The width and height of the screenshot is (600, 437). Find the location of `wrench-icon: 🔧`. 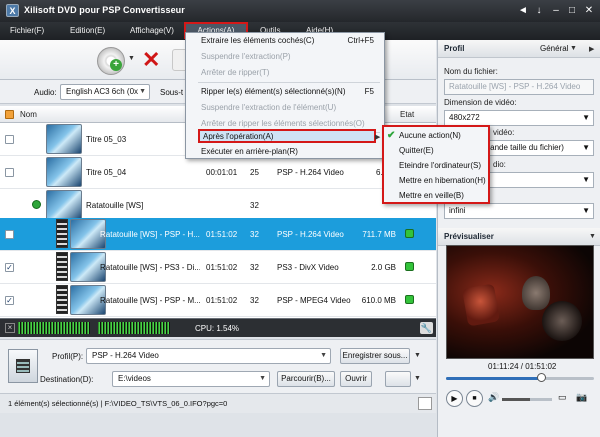

wrench-icon: 🔧 is located at coordinates (426, 328).